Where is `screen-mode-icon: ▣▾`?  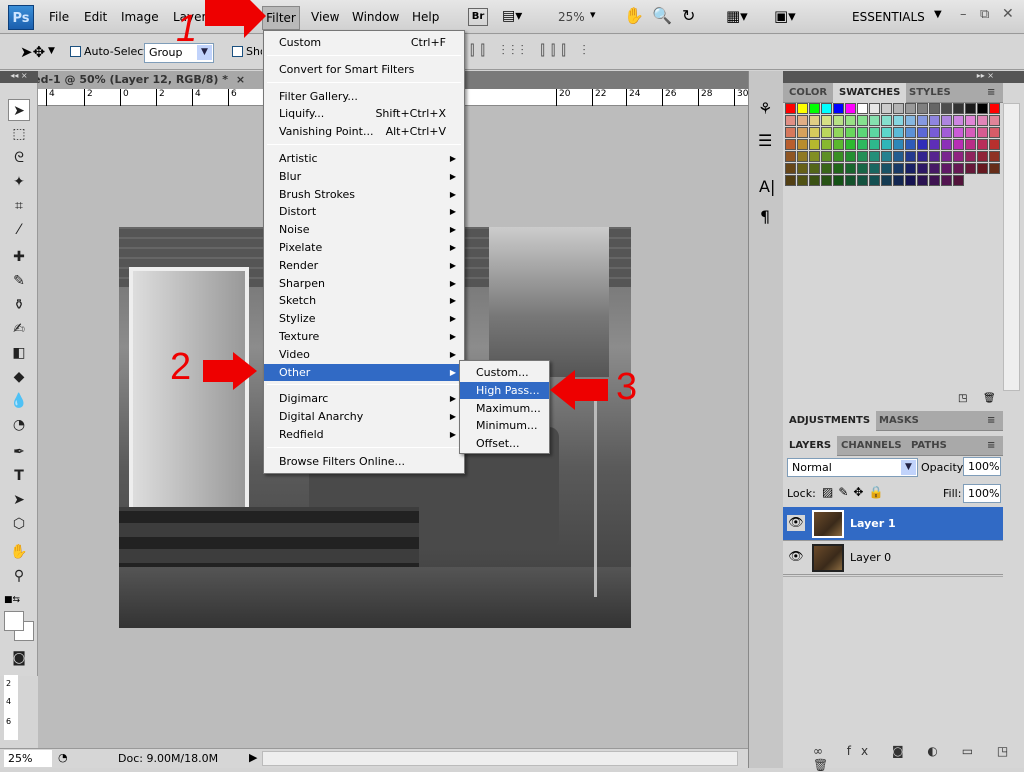
screen-mode-icon: ▣▾ is located at coordinates (785, 16).